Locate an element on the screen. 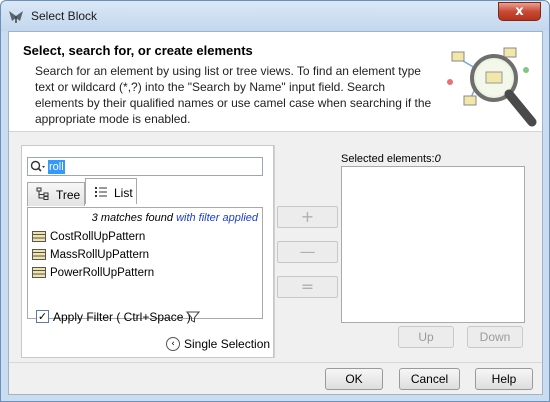 This screenshot has height=402, width=550. selected-elements-title: Selected elements: is located at coordinates (388, 159).